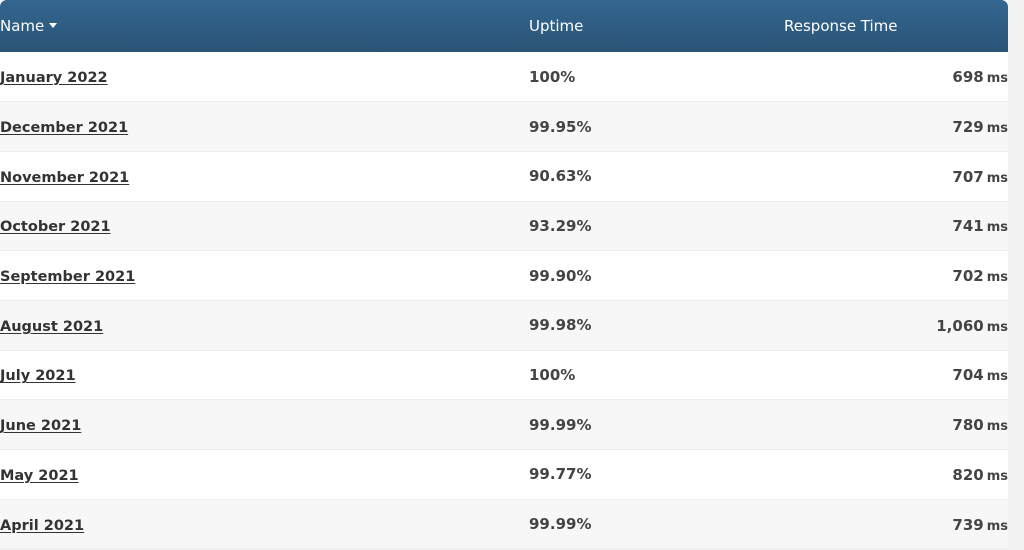 The width and height of the screenshot is (1024, 550). What do you see at coordinates (896, 176) in the screenshot?
I see `cell-response-time: 707 ms` at bounding box center [896, 176].